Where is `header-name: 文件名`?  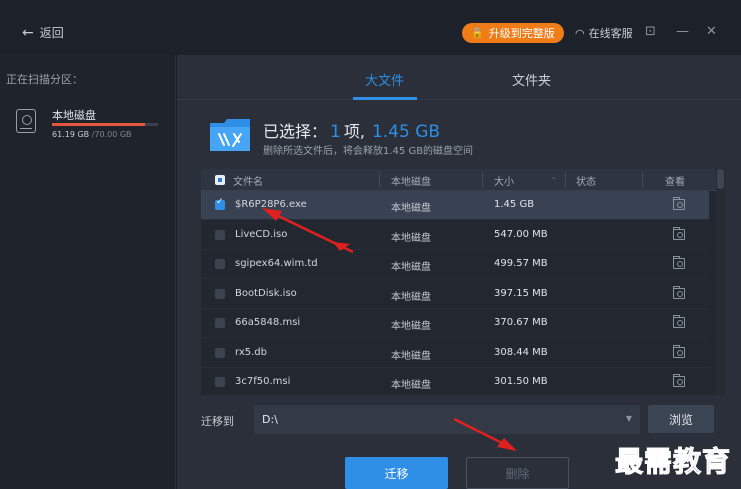
header-name: 文件名 is located at coordinates (248, 180).